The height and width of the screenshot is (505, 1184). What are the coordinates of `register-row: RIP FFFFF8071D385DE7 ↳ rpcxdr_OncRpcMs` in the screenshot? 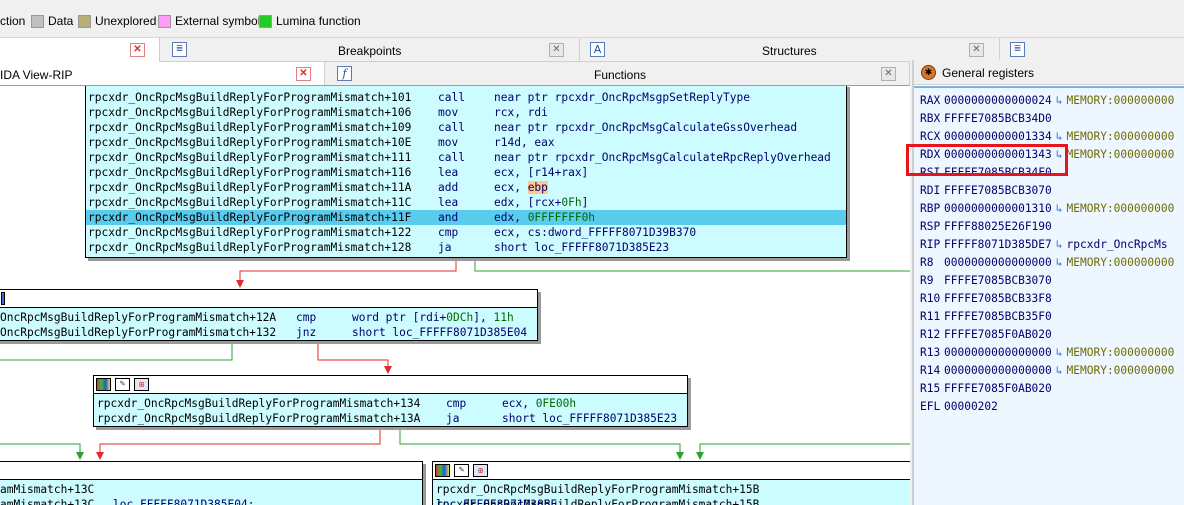 It's located at (1044, 245).